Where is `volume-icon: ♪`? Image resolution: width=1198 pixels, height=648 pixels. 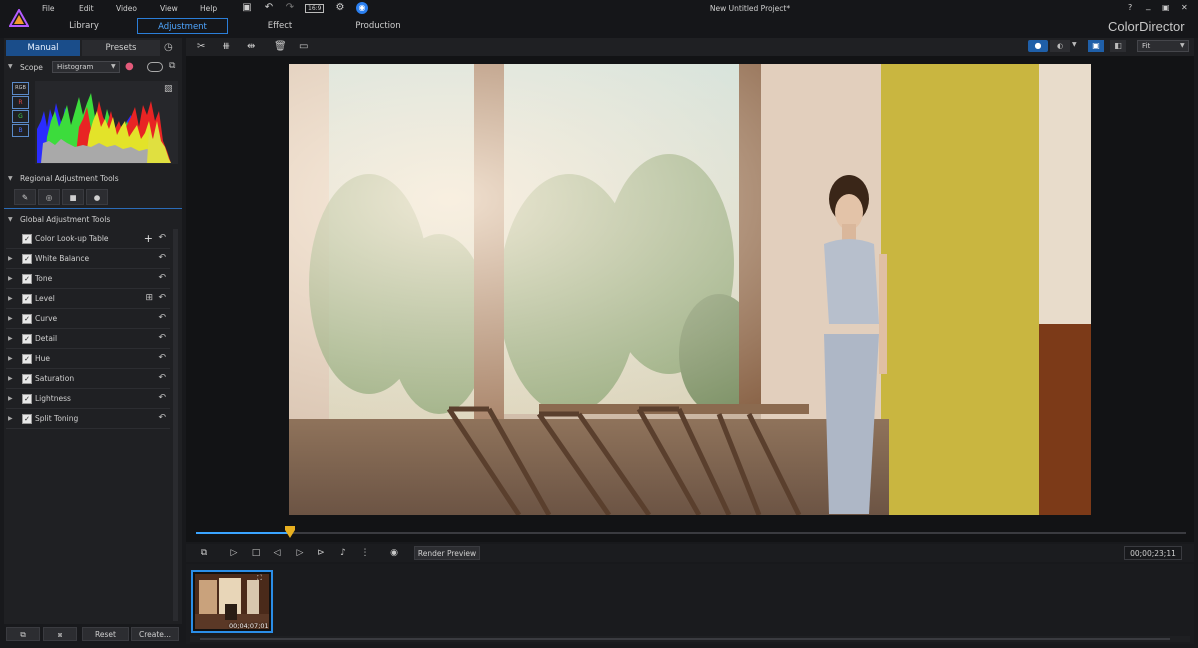 volume-icon: ♪ is located at coordinates (343, 553).